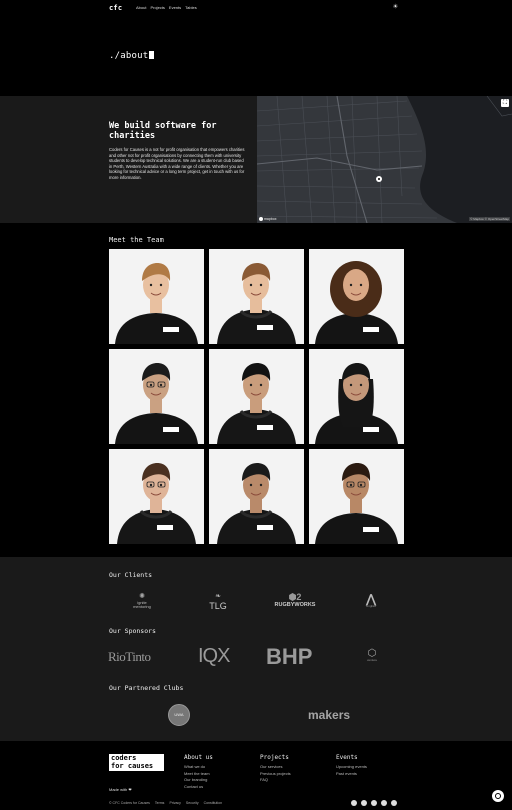  What do you see at coordinates (146, 688) in the screenshot?
I see `partners-title: Our Partnered Clubs` at bounding box center [146, 688].